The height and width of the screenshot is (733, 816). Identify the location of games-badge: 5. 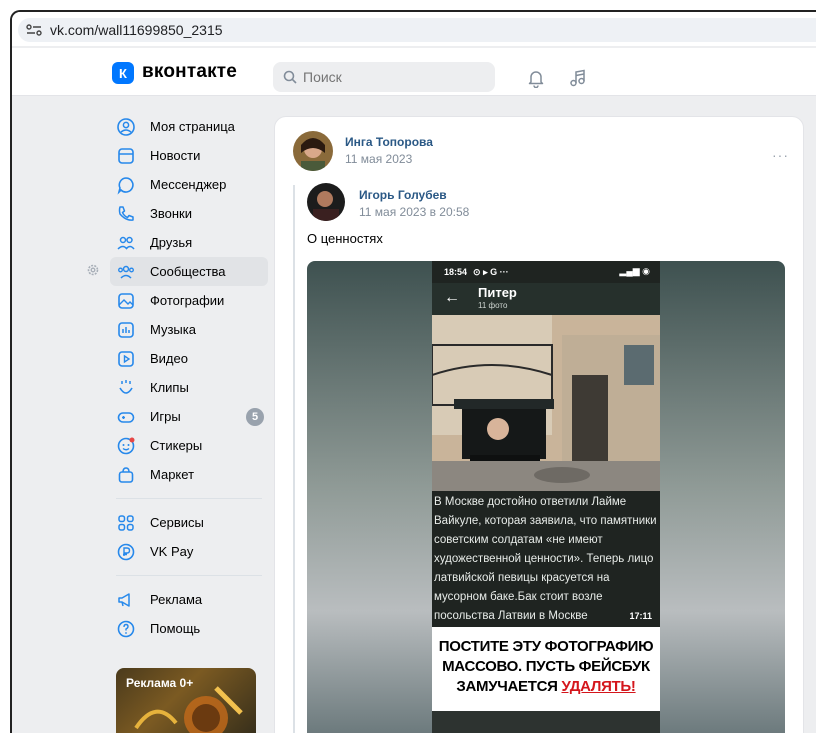
(255, 417).